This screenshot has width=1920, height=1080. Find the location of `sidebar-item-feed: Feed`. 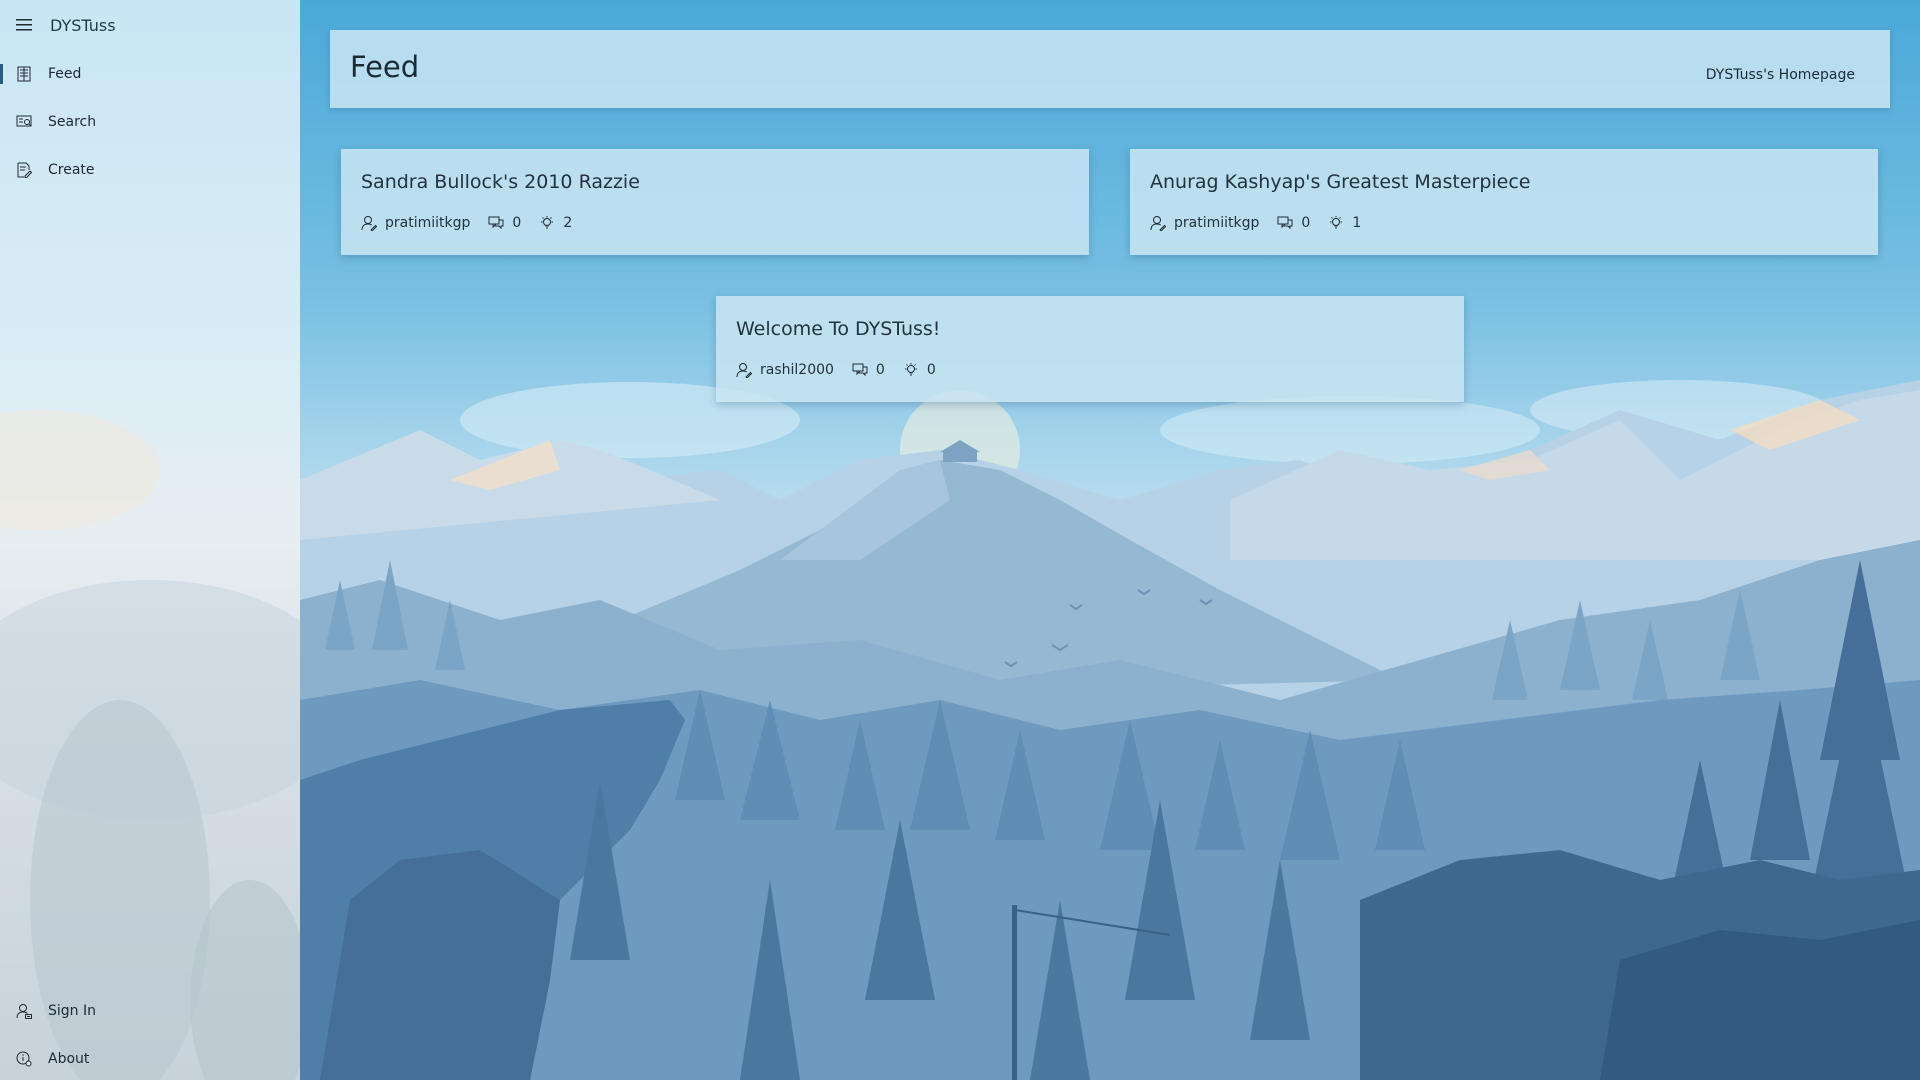

sidebar-item-feed: Feed is located at coordinates (150, 74).